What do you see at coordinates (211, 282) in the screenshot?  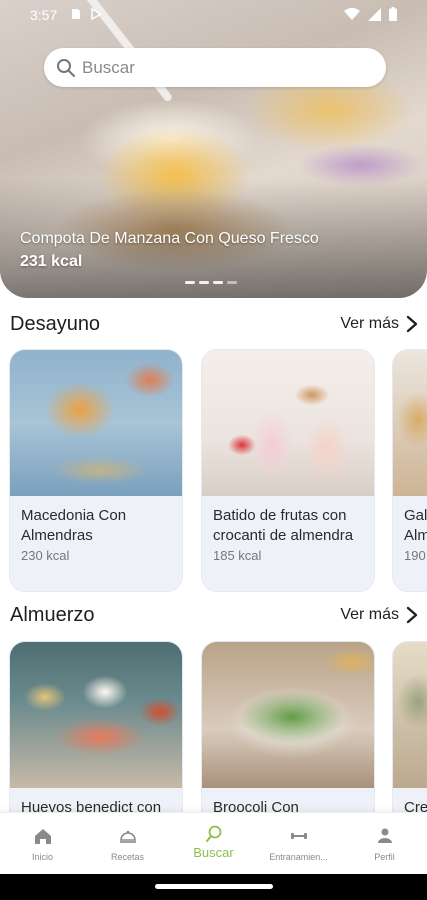 I see `carousel-indicators` at bounding box center [211, 282].